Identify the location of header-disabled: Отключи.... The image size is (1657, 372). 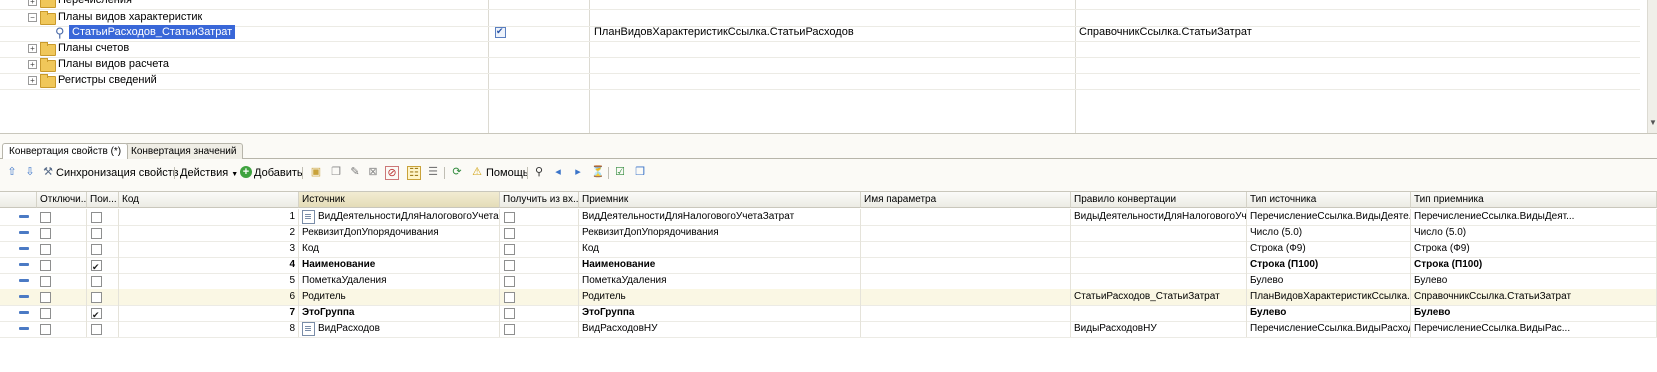
(62, 200).